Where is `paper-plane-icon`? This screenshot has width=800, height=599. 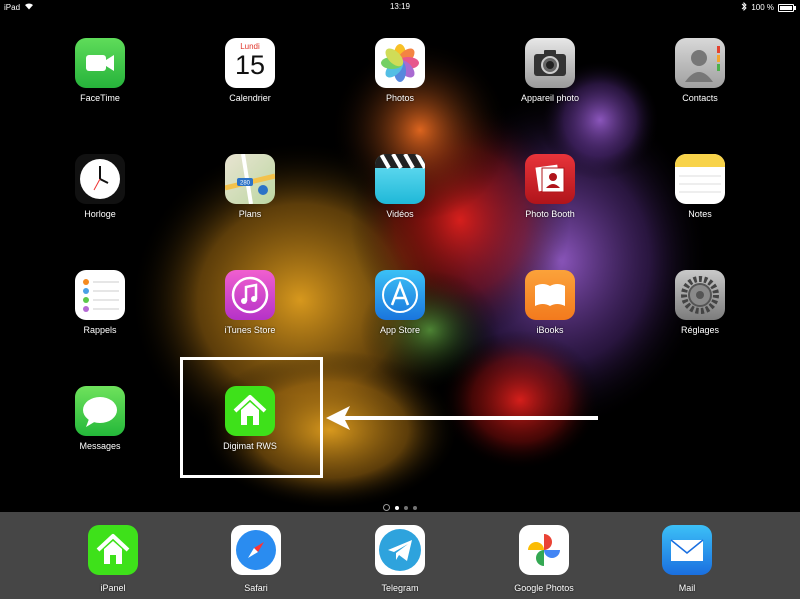
paper-plane-icon is located at coordinates (400, 550).